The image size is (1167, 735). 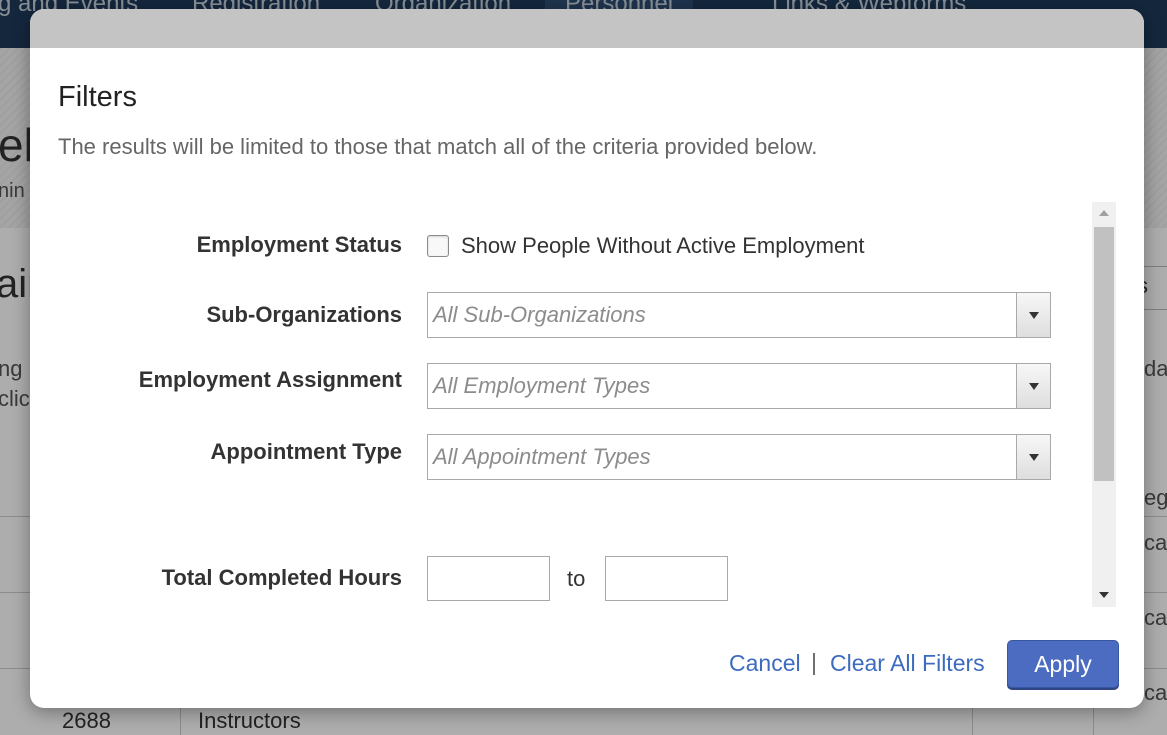 What do you see at coordinates (306, 451) in the screenshot?
I see `appointment-type-label: Appointment Type` at bounding box center [306, 451].